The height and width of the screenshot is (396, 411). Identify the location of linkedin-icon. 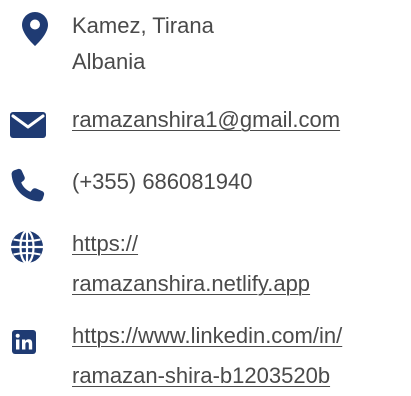
(24, 342).